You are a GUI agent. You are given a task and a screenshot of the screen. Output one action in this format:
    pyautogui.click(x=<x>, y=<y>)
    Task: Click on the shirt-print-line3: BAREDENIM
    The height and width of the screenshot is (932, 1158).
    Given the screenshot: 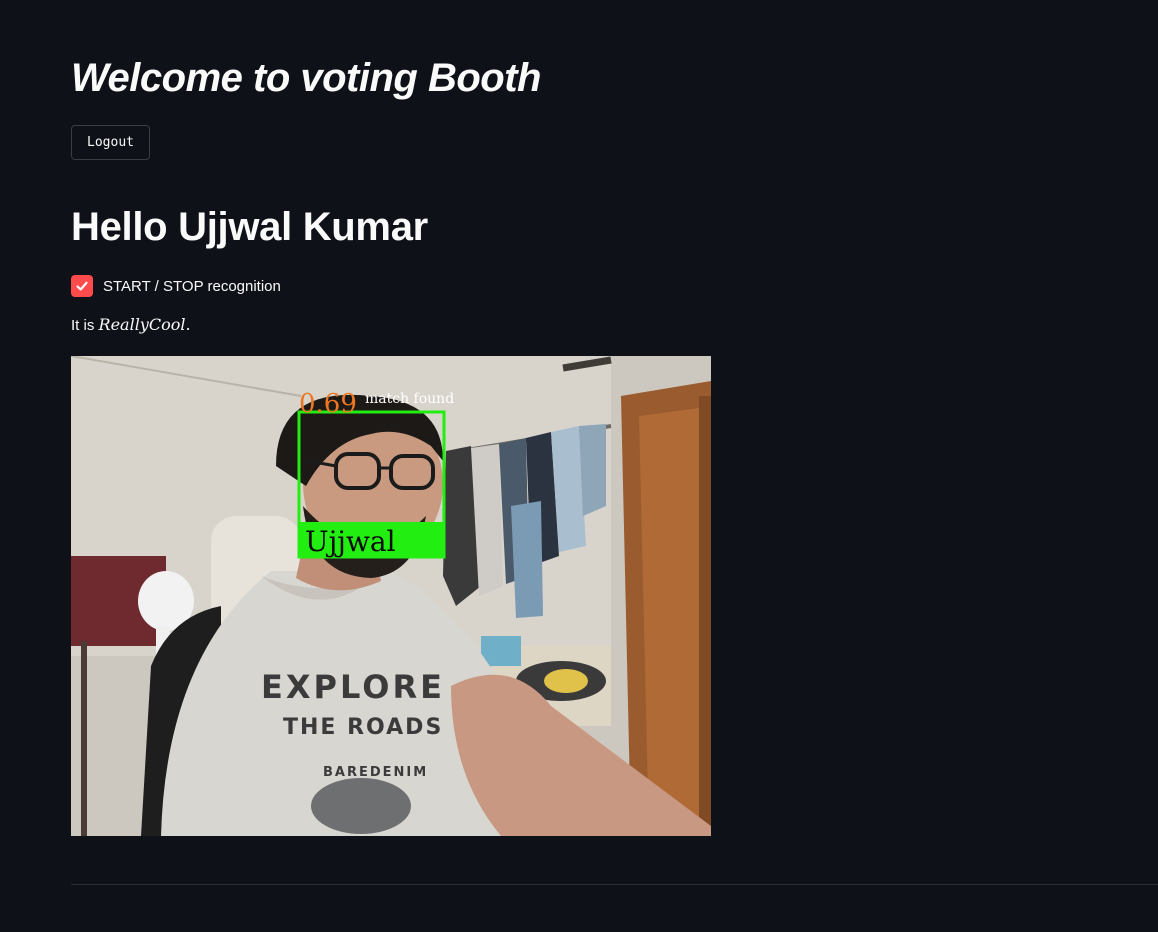 What is the action you would take?
    pyautogui.click(x=375, y=772)
    